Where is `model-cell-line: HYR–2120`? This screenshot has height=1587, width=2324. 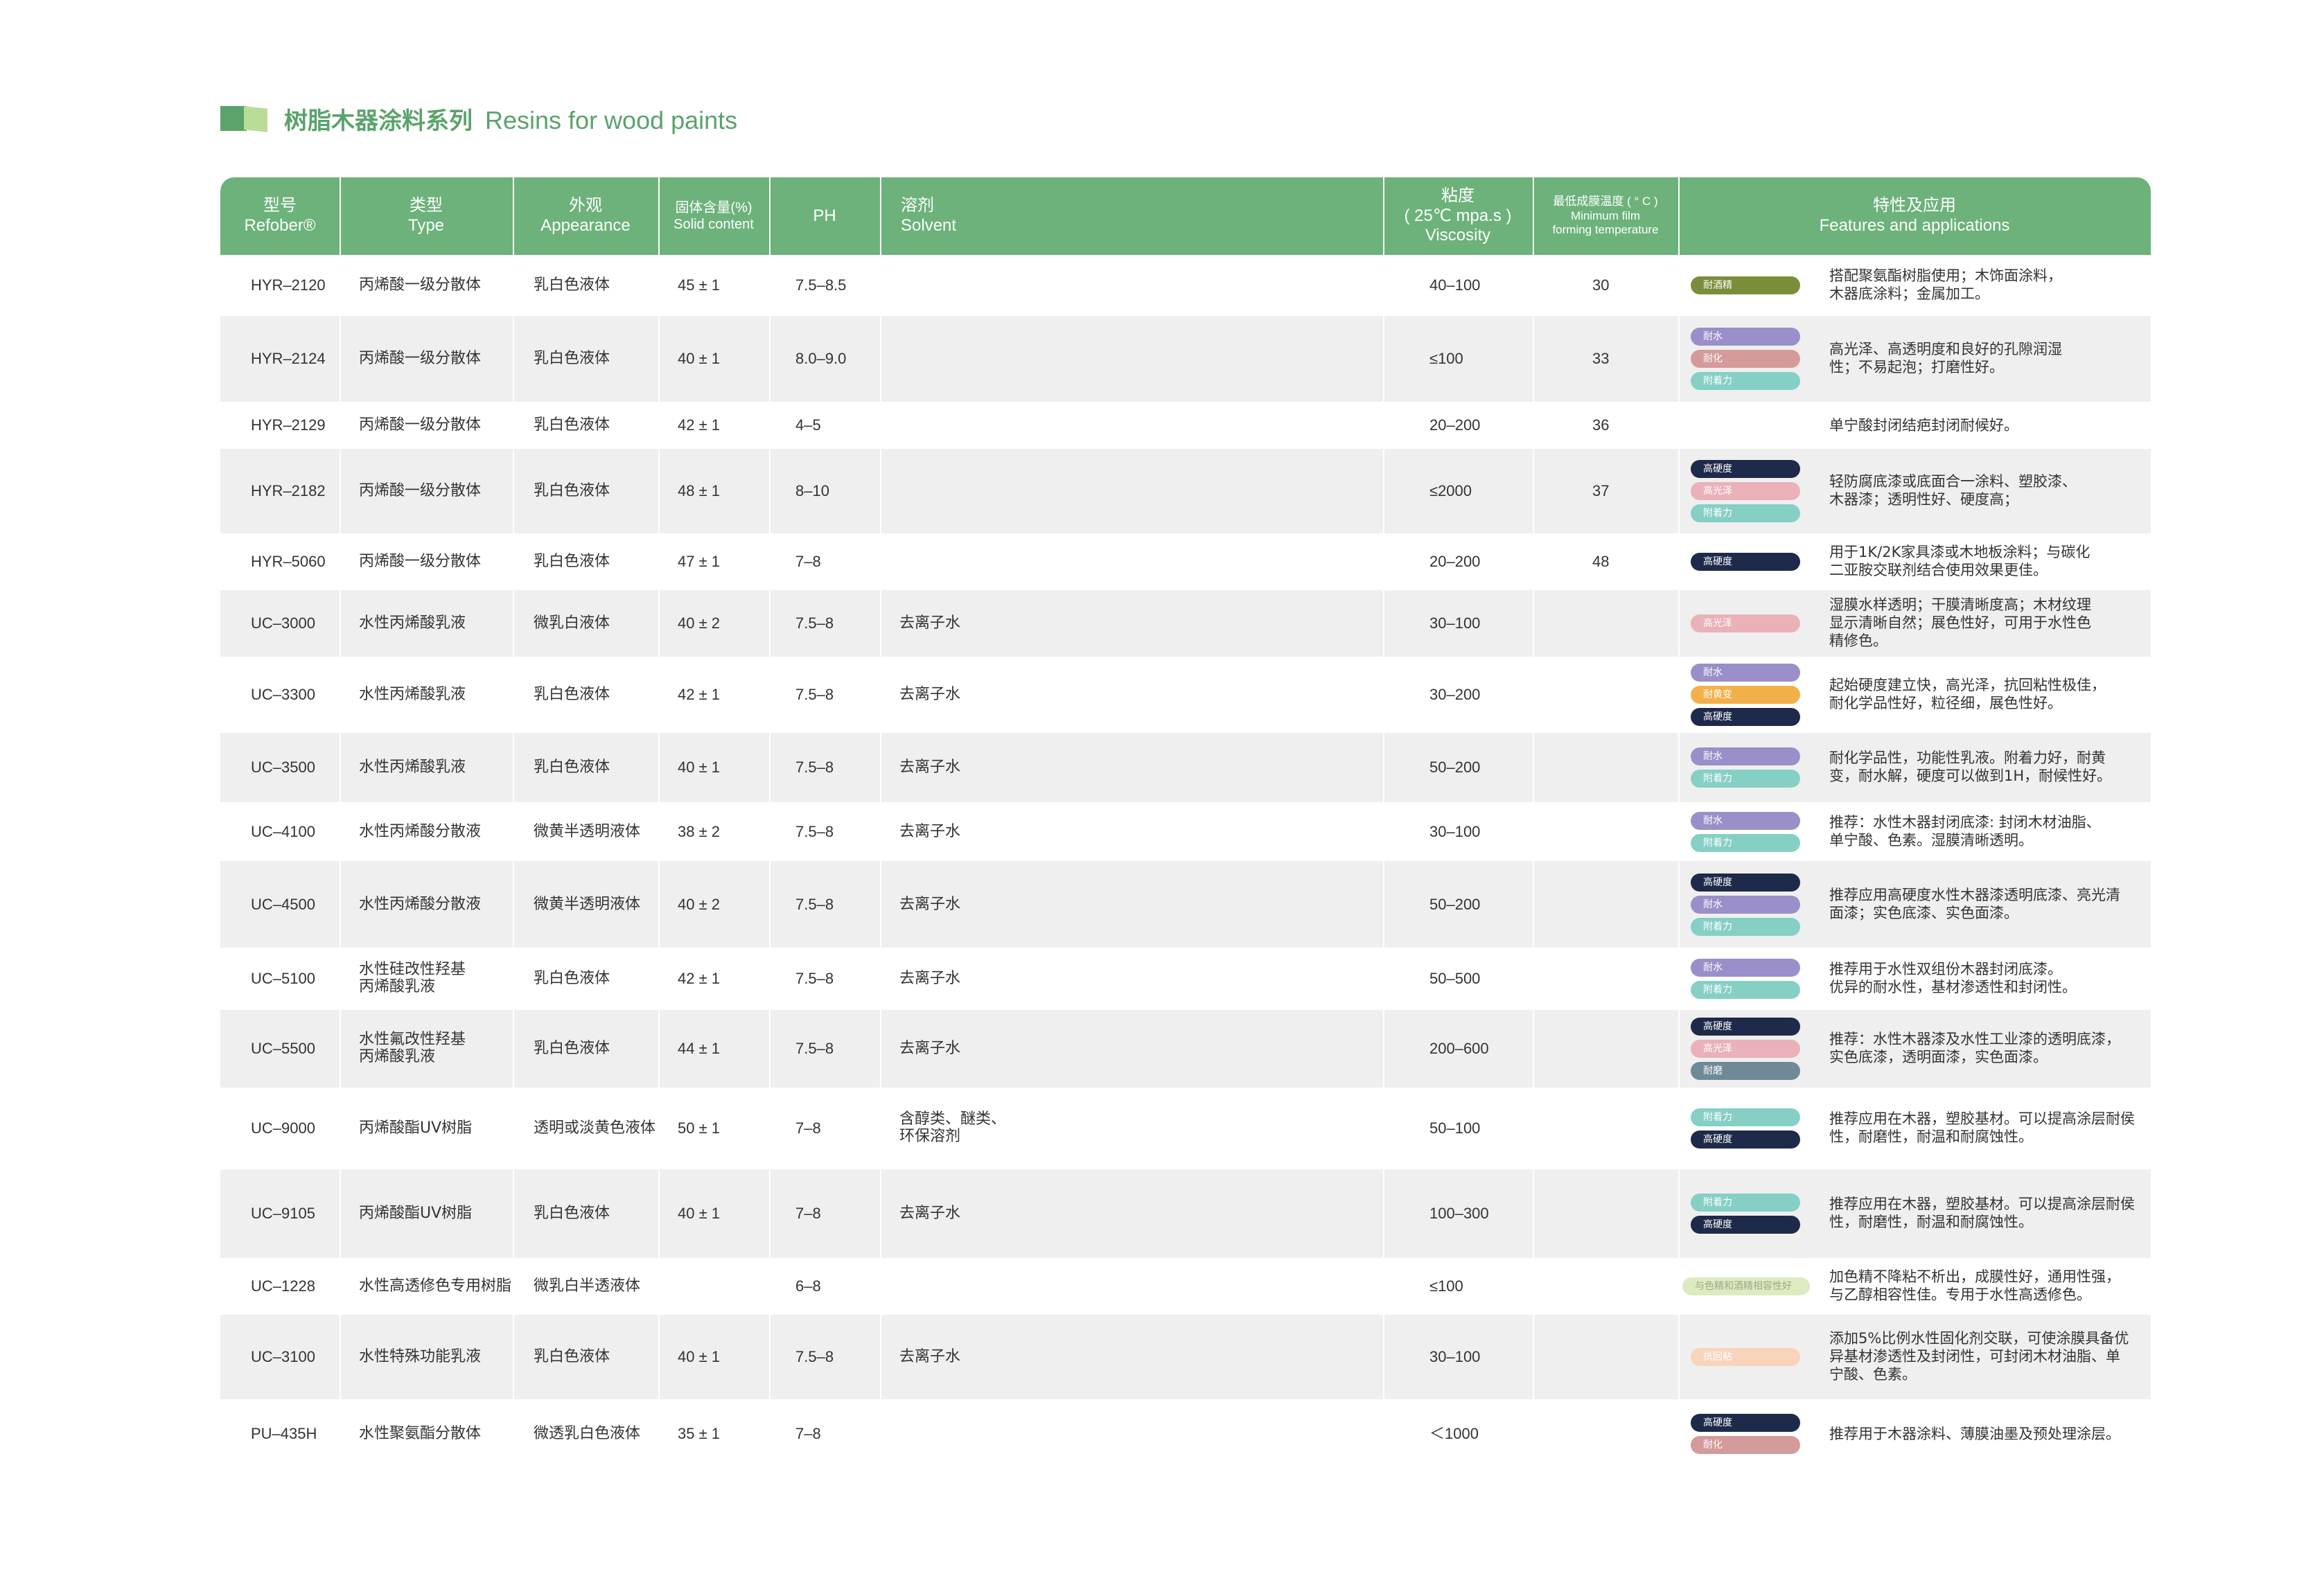
model-cell-line: HYR–2120 is located at coordinates (288, 285).